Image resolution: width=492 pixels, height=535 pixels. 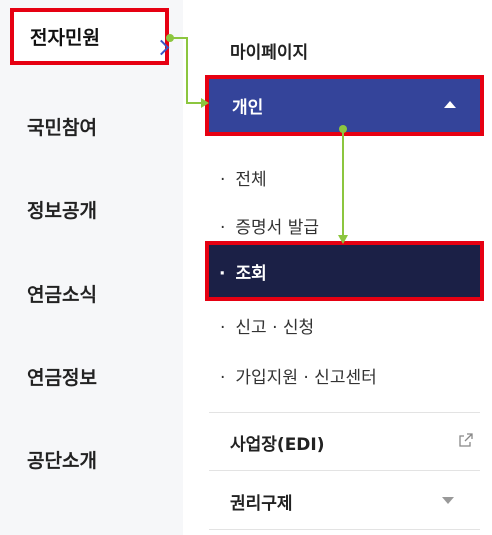 I want to click on left-nav-item-active: 전자민원, so click(x=90, y=36).